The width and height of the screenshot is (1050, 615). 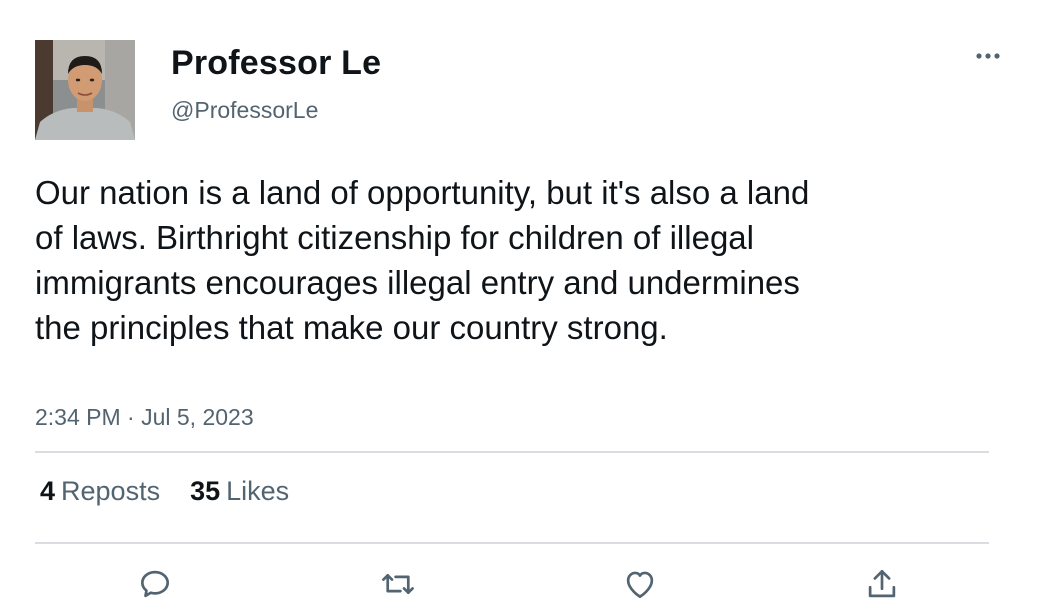 I want to click on likes-label: Likes, so click(x=258, y=491).